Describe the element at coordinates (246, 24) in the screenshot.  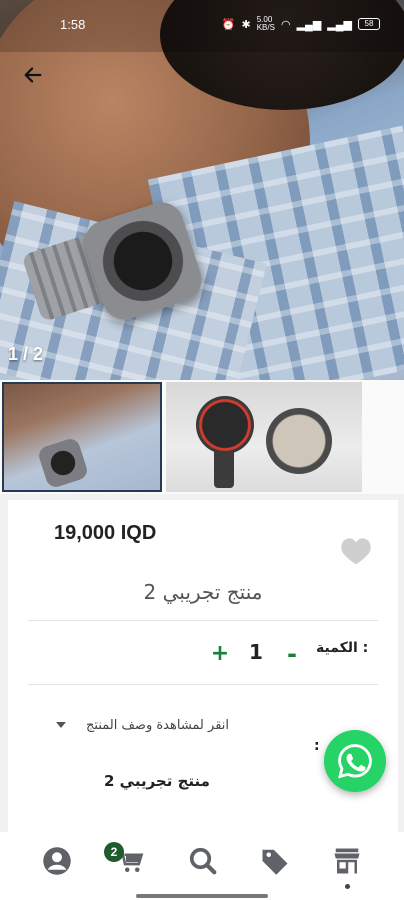
I see `bluetooth-icon: ✱` at that location.